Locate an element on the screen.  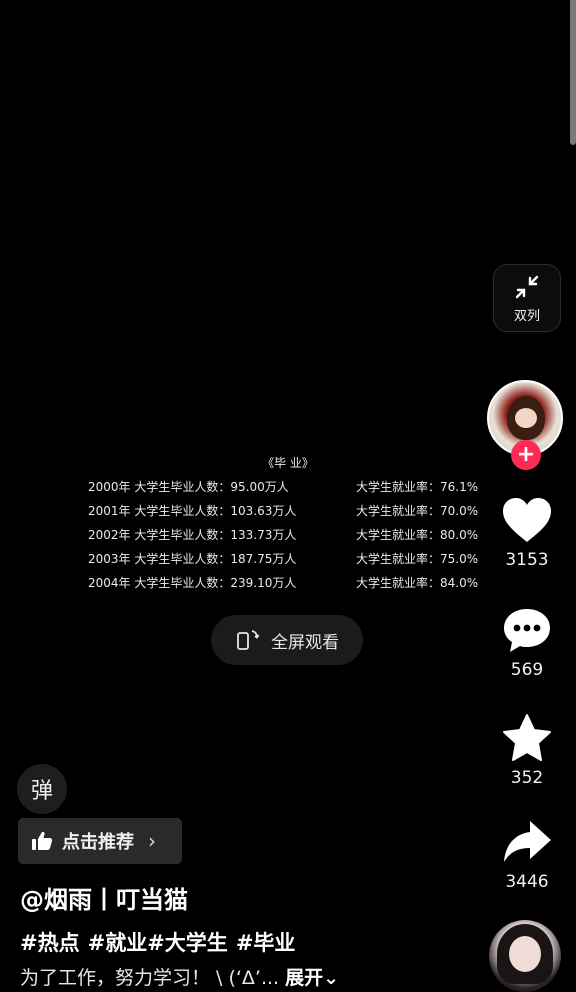
expand-button: 展开⌄ is located at coordinates (312, 978).